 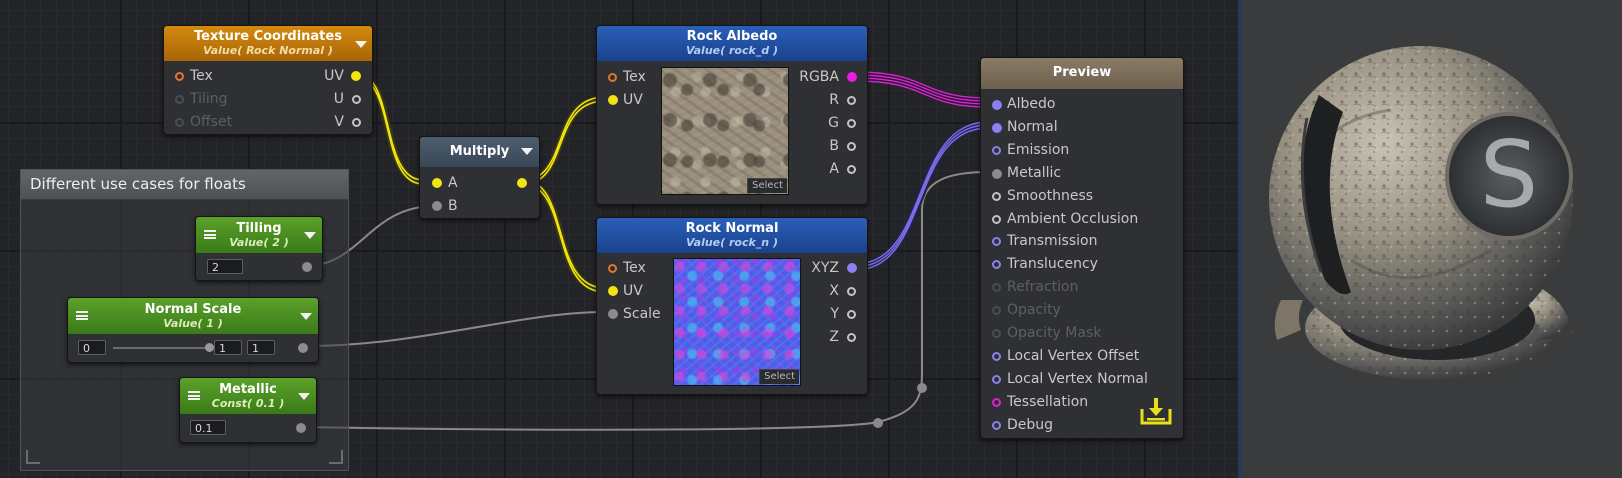 I want to click on multiply-node: Multiply A B, so click(x=479, y=177).